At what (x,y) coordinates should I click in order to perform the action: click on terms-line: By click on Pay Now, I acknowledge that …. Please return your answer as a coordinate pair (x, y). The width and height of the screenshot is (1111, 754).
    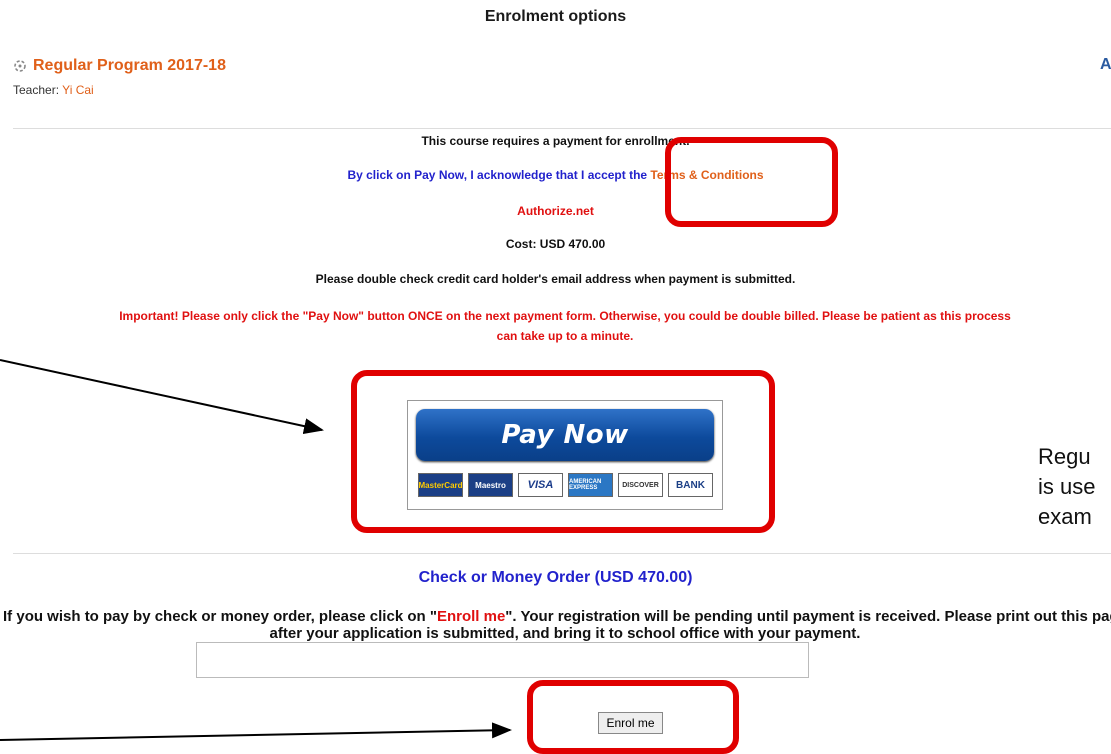
    Looking at the image, I should click on (555, 175).